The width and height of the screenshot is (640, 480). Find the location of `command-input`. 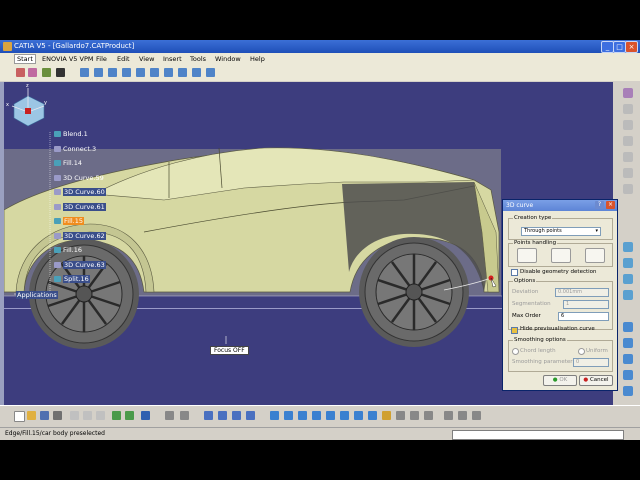

command-input is located at coordinates (538, 435).